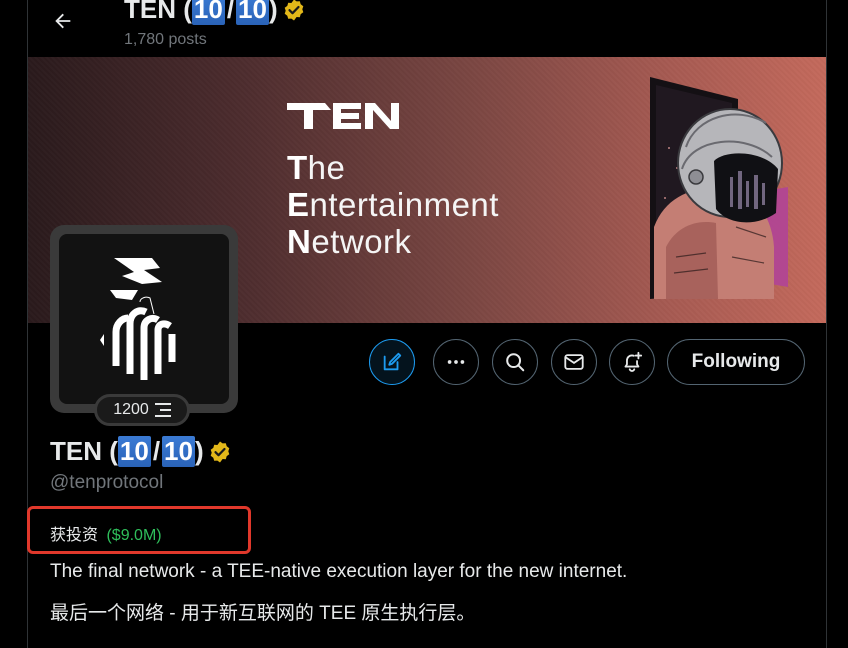 The width and height of the screenshot is (848, 648). What do you see at coordinates (393, 167) in the screenshot?
I see `tagline-line-1: The` at bounding box center [393, 167].